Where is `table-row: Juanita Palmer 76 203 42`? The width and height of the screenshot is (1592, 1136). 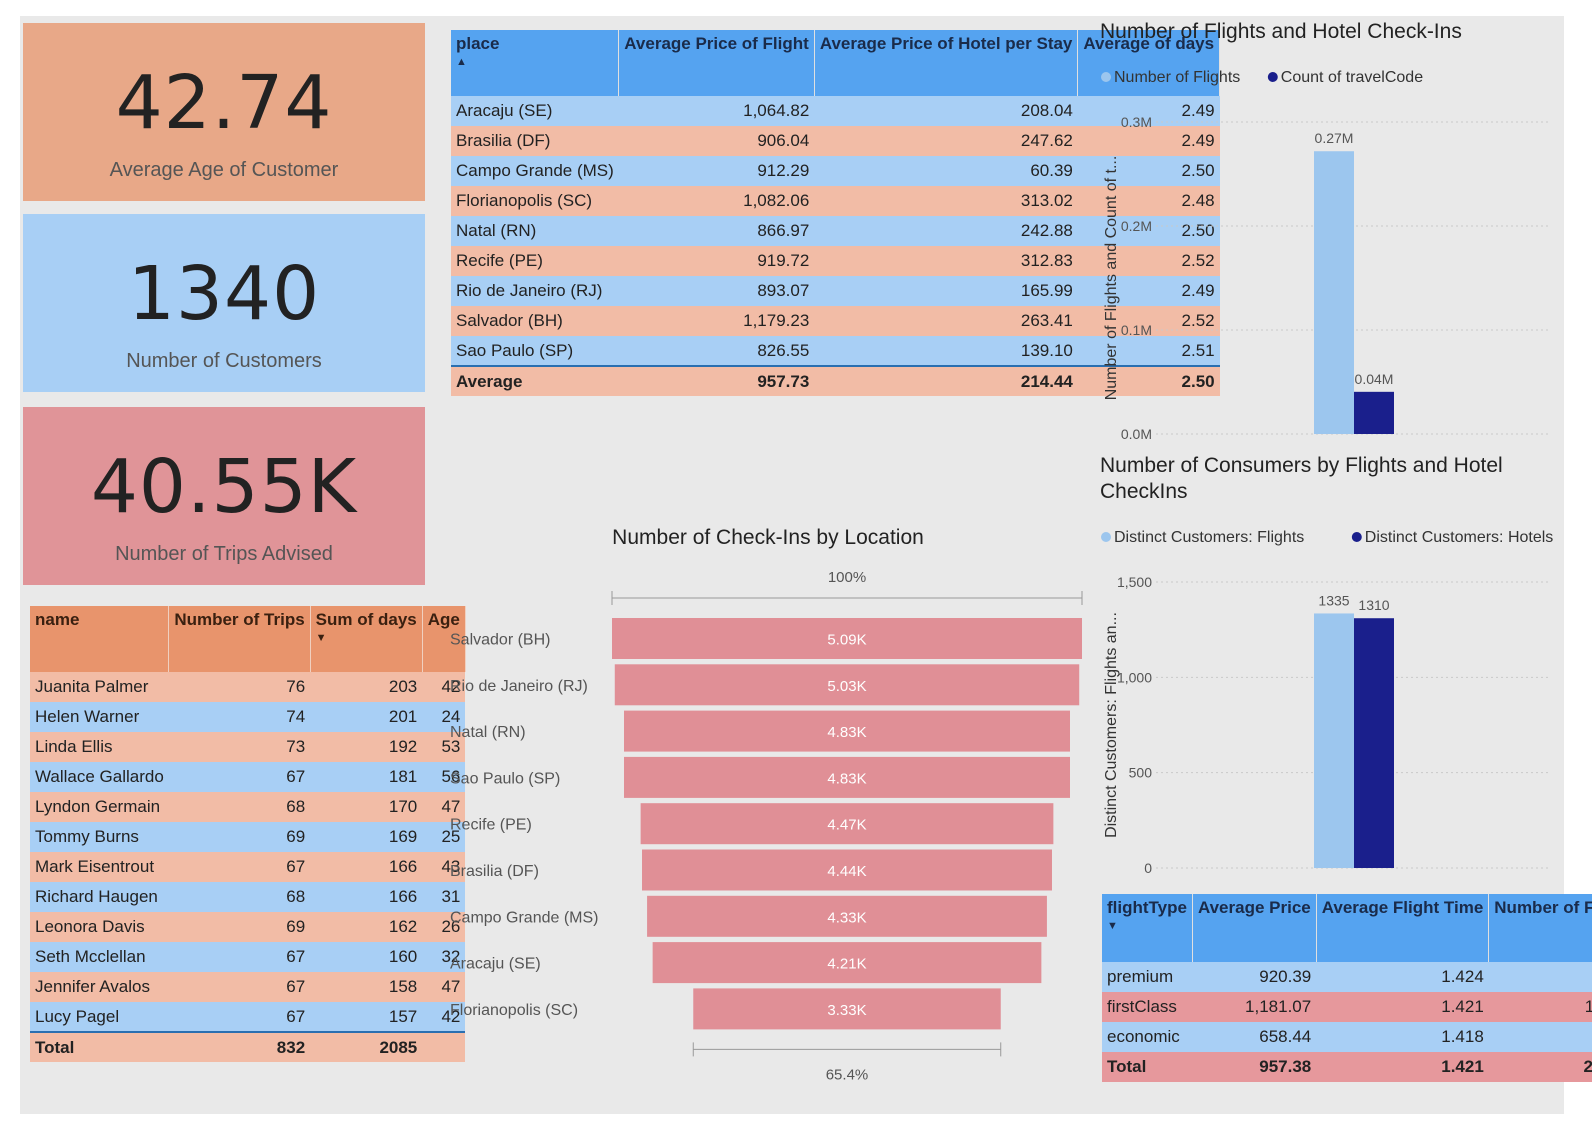 table-row: Juanita Palmer 76 203 42 is located at coordinates (248, 687).